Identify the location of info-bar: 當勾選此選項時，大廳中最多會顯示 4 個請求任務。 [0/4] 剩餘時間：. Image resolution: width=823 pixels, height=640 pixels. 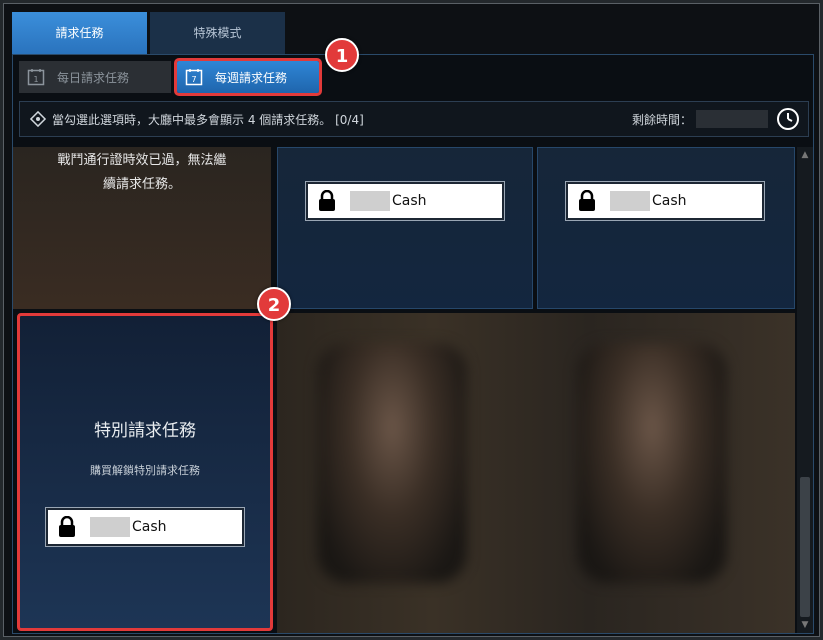
(414, 119).